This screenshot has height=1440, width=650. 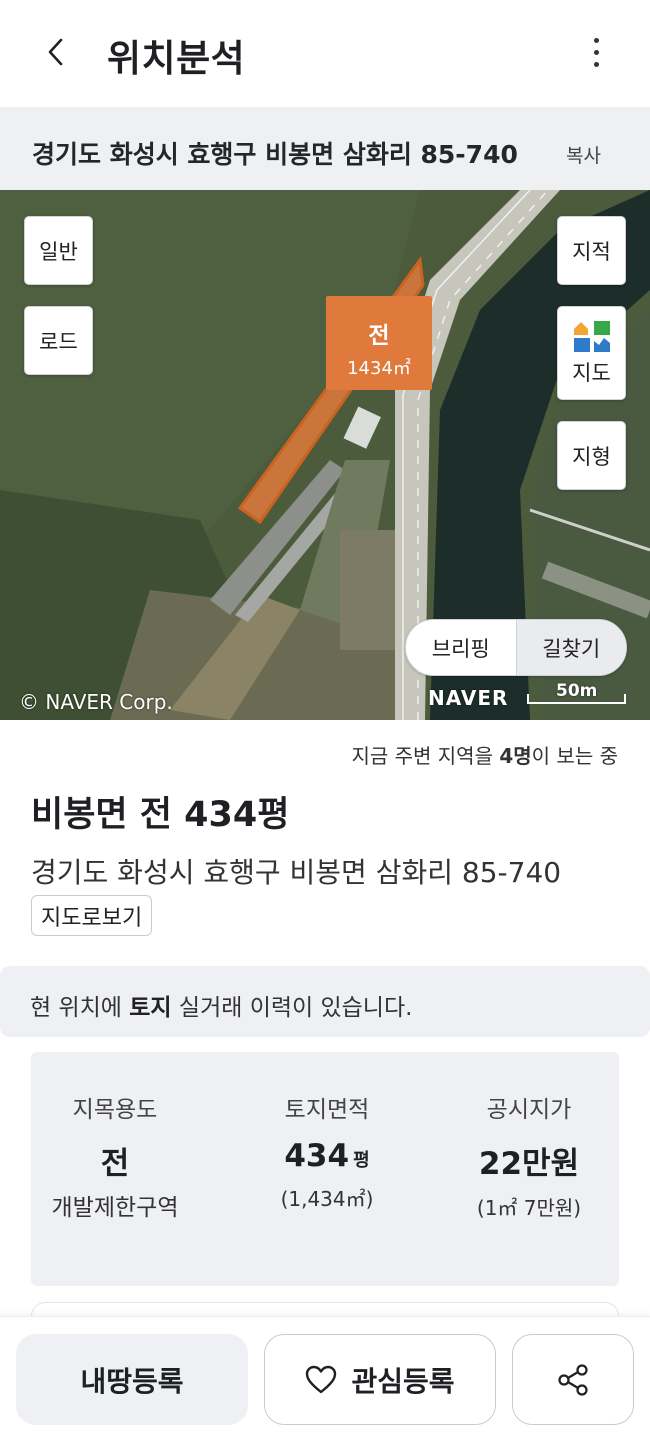 I want to click on page-title: 위치분석, so click(x=176, y=58).